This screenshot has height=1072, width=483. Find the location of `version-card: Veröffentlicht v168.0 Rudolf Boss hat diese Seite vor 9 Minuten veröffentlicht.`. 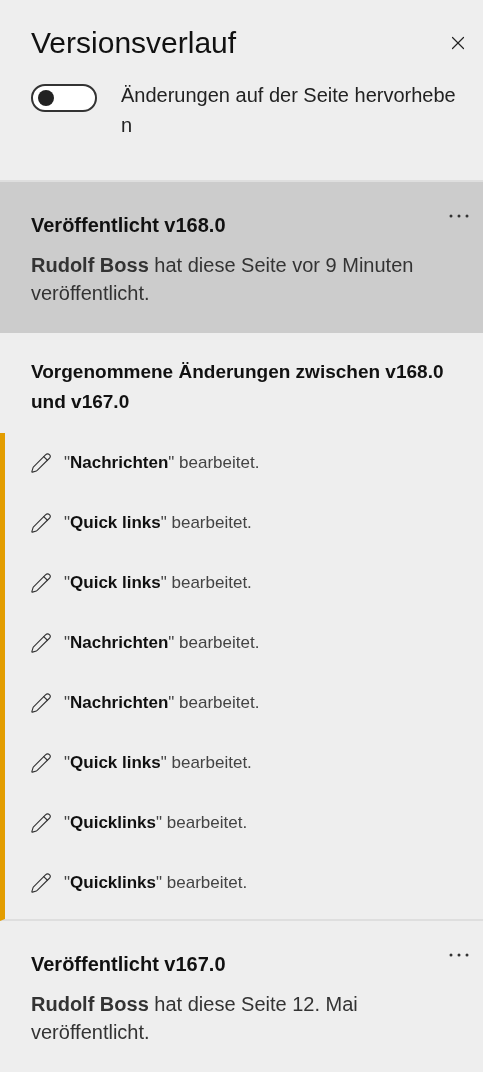

version-card: Veröffentlicht v168.0 Rudolf Boss hat diese Seite vor 9 Minuten veröffentlicht. is located at coordinates (241, 257).